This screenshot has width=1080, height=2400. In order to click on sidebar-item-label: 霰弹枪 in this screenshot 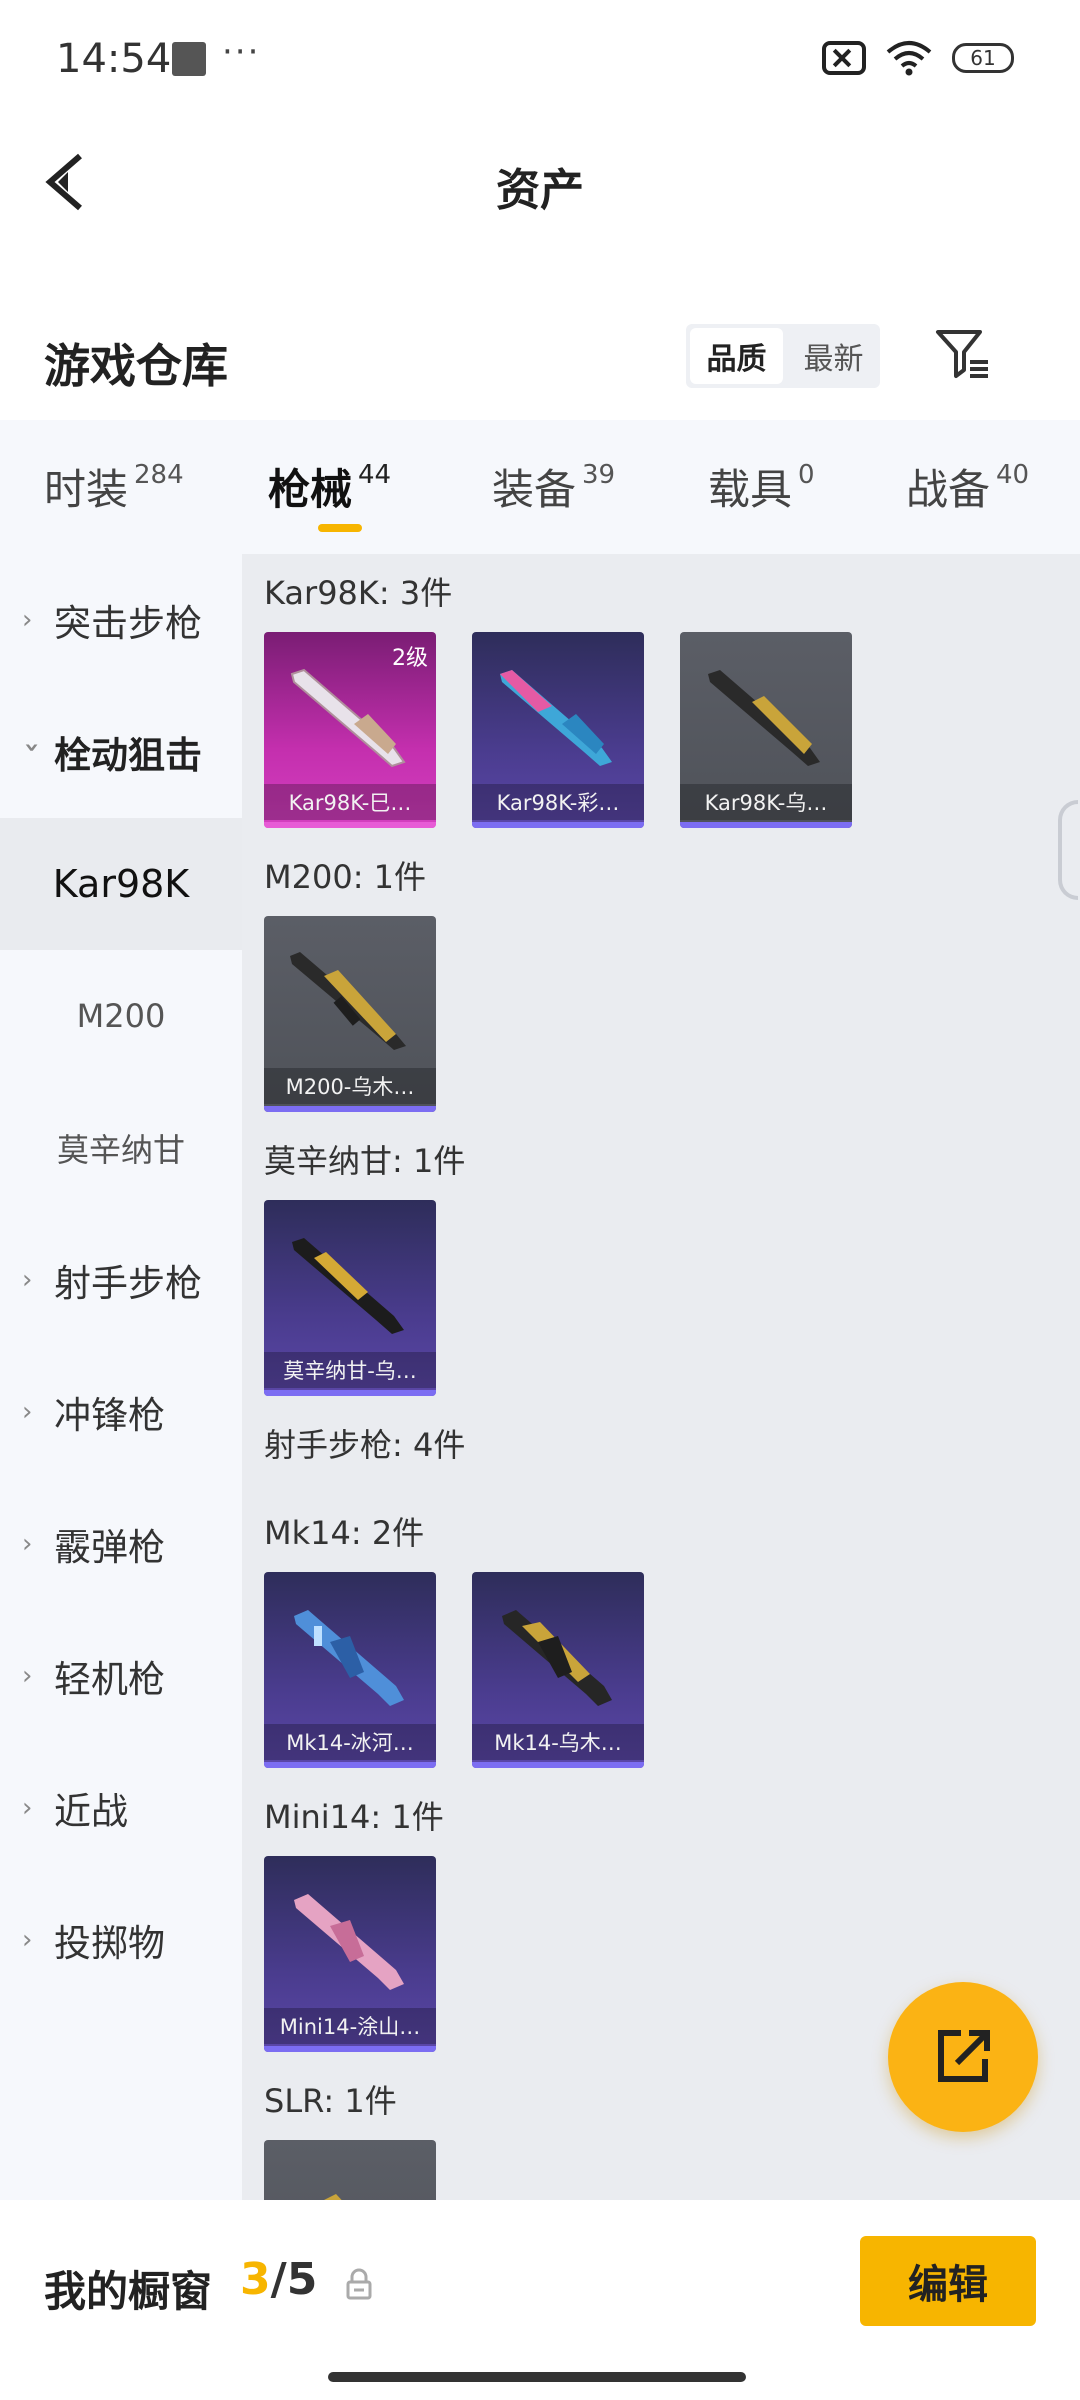, I will do `click(109, 1547)`.